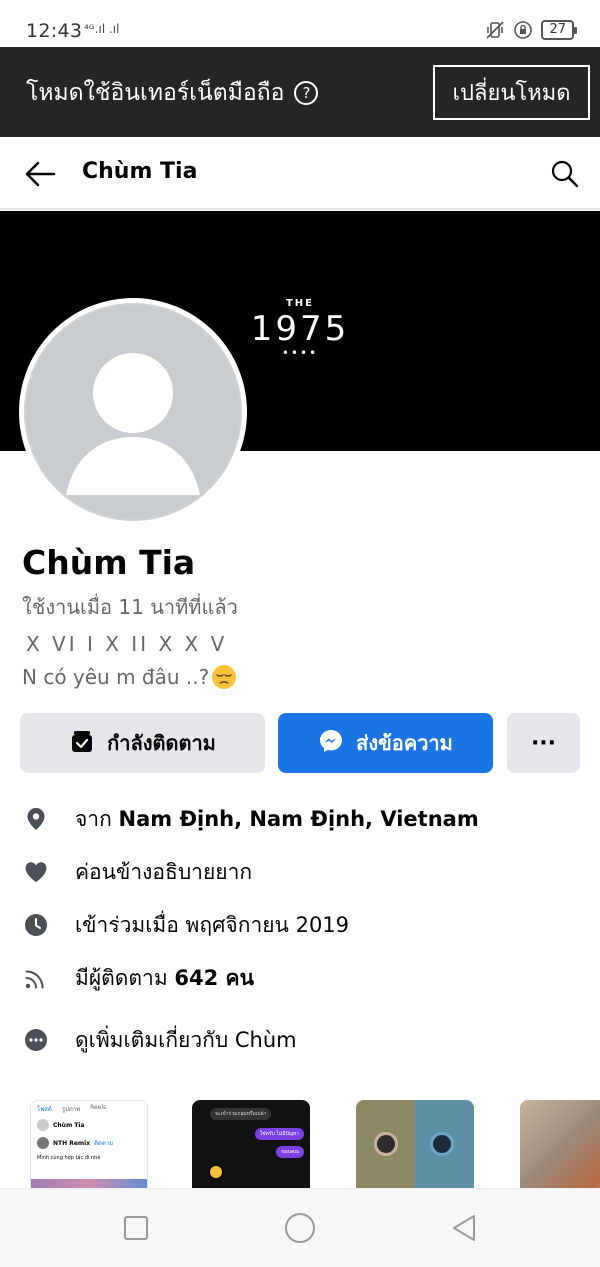 The width and height of the screenshot is (600, 1267). I want to click on detail-joined: เข้าร่วมเมื่อ พฤศจิกายน 2019, so click(300, 925).